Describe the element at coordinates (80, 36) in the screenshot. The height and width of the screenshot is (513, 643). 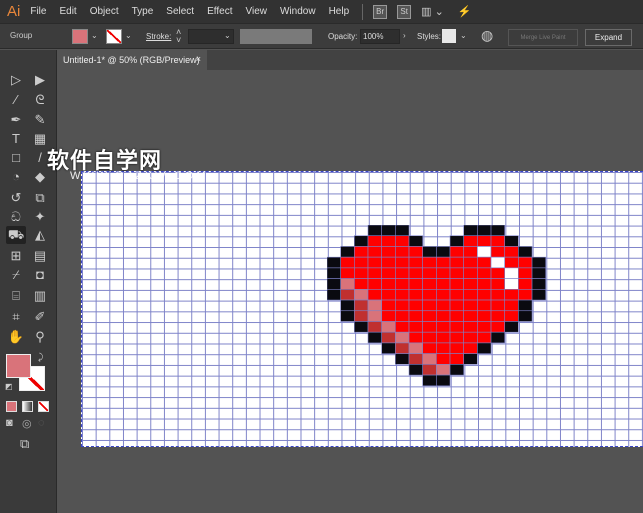
I see `fill-swatch` at that location.